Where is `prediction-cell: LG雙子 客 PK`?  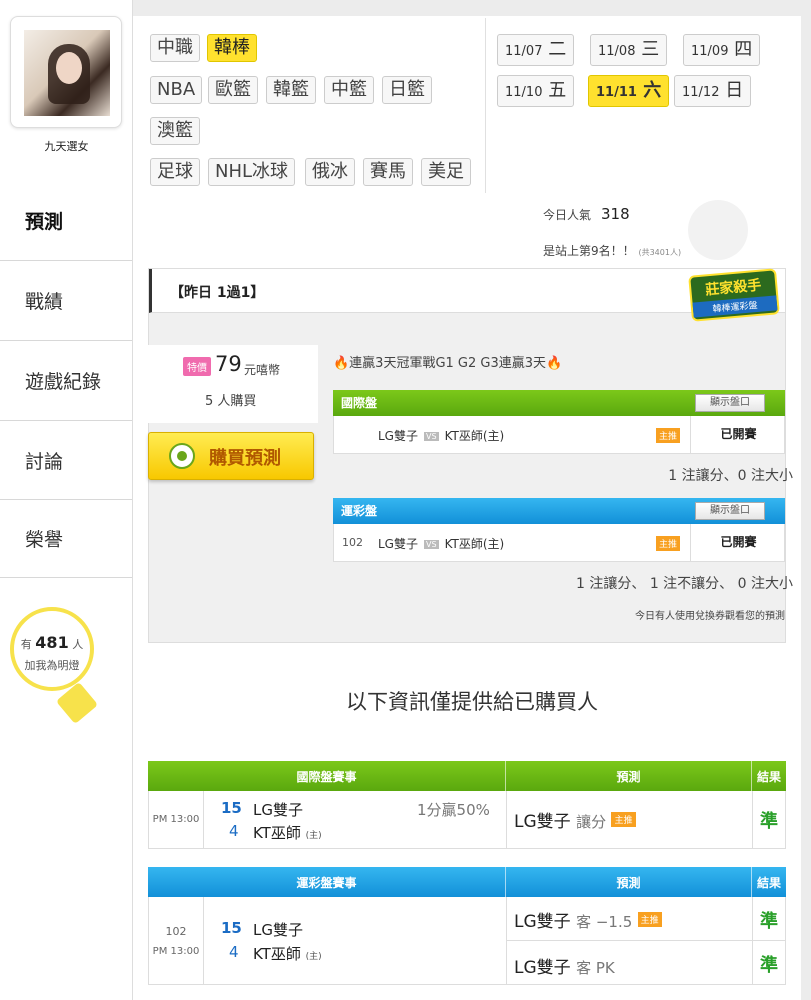
prediction-cell: LG雙子 客 PK is located at coordinates (564, 968).